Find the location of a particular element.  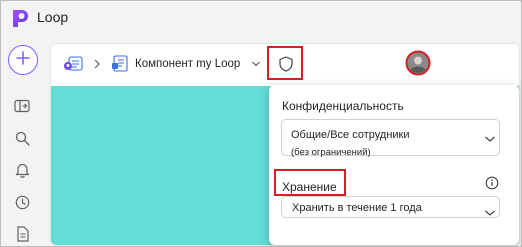

info-icon is located at coordinates (492, 183).